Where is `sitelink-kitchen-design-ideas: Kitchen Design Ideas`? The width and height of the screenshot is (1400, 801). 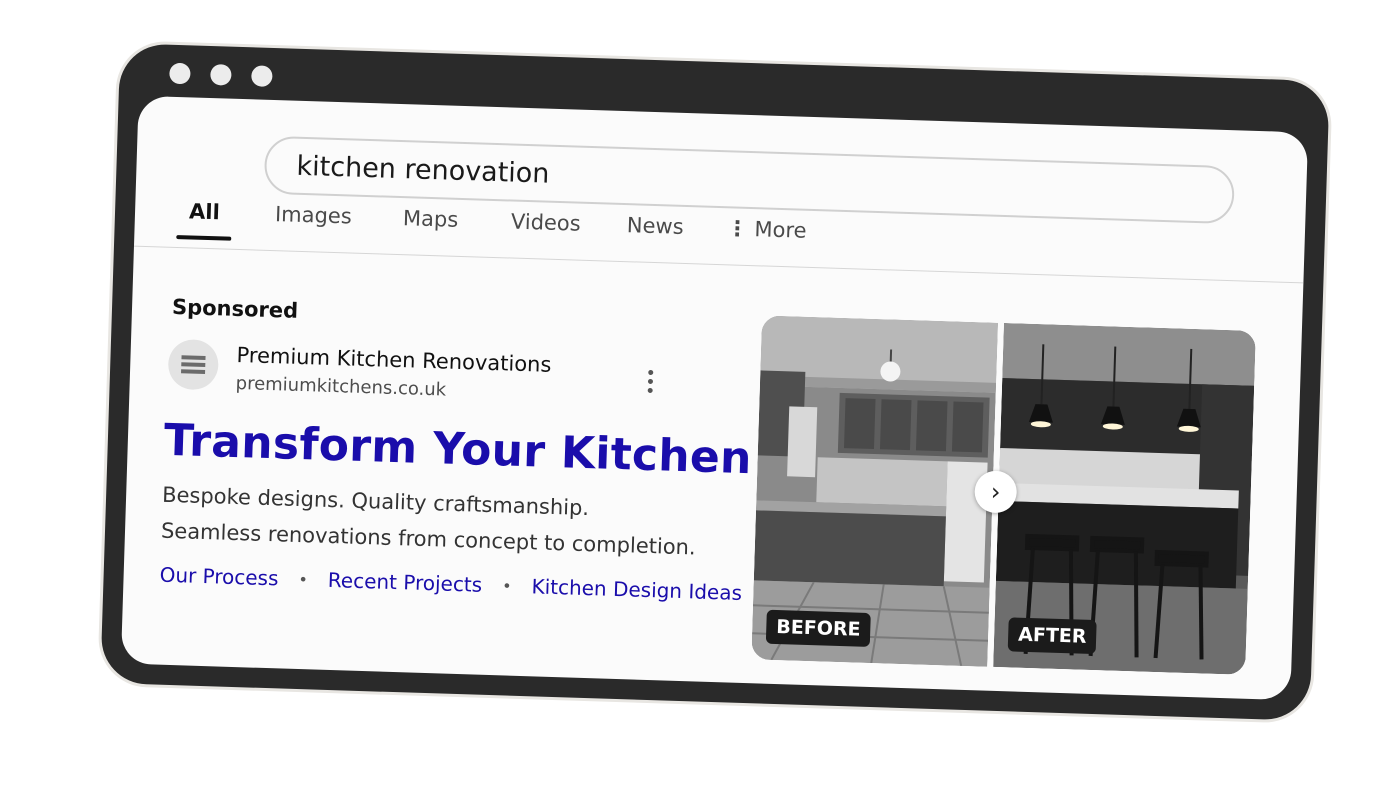 sitelink-kitchen-design-ideas: Kitchen Design Ideas is located at coordinates (636, 589).